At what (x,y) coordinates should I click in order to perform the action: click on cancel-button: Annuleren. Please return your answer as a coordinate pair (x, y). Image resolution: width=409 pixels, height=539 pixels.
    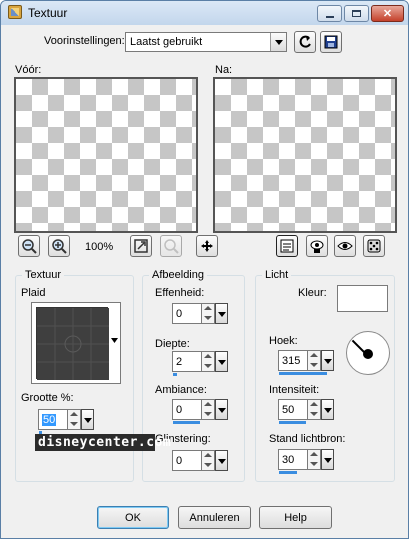
    Looking at the image, I should click on (214, 517).